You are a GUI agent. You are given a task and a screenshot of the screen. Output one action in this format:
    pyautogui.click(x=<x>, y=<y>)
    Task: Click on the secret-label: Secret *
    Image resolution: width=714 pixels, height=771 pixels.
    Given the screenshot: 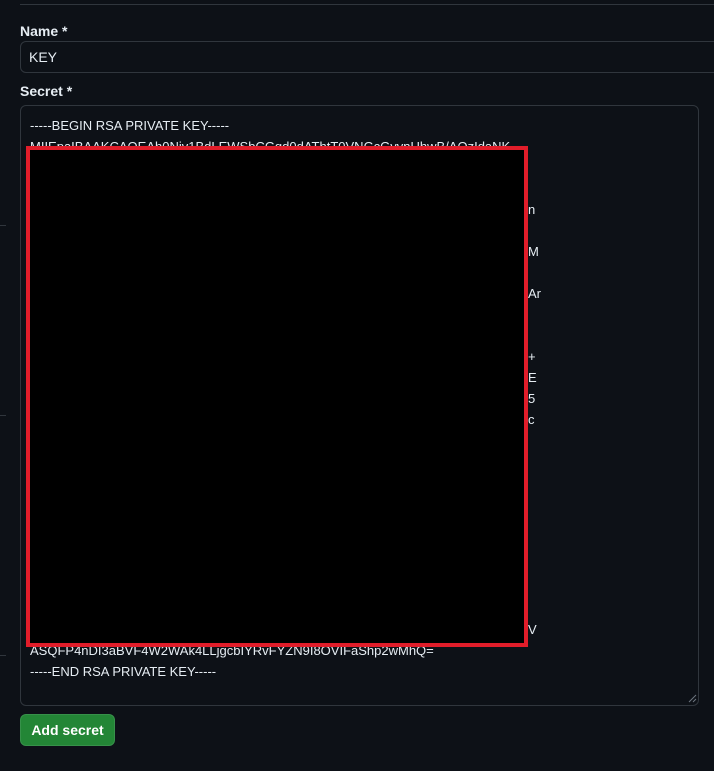 What is the action you would take?
    pyautogui.click(x=46, y=91)
    